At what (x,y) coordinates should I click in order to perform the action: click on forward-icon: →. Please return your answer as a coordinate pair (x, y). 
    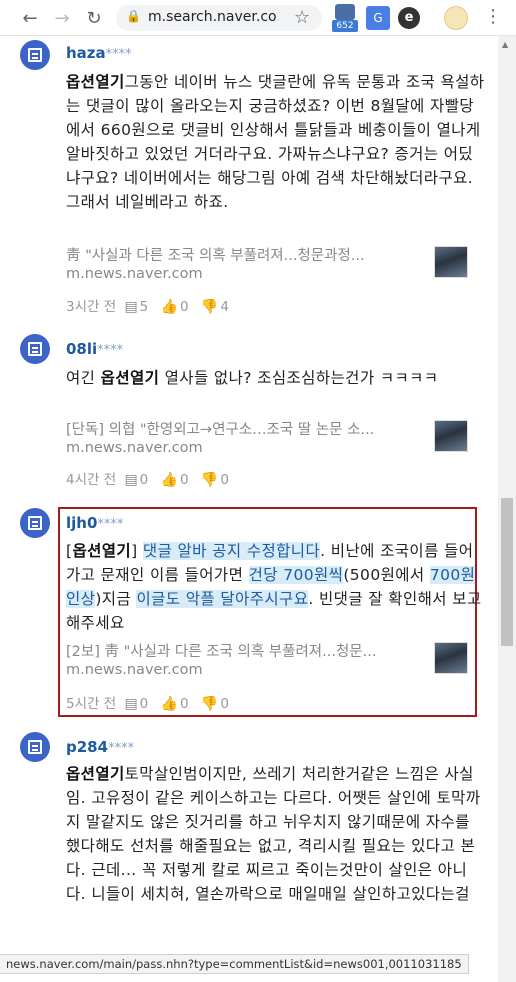
    Looking at the image, I should click on (62, 18).